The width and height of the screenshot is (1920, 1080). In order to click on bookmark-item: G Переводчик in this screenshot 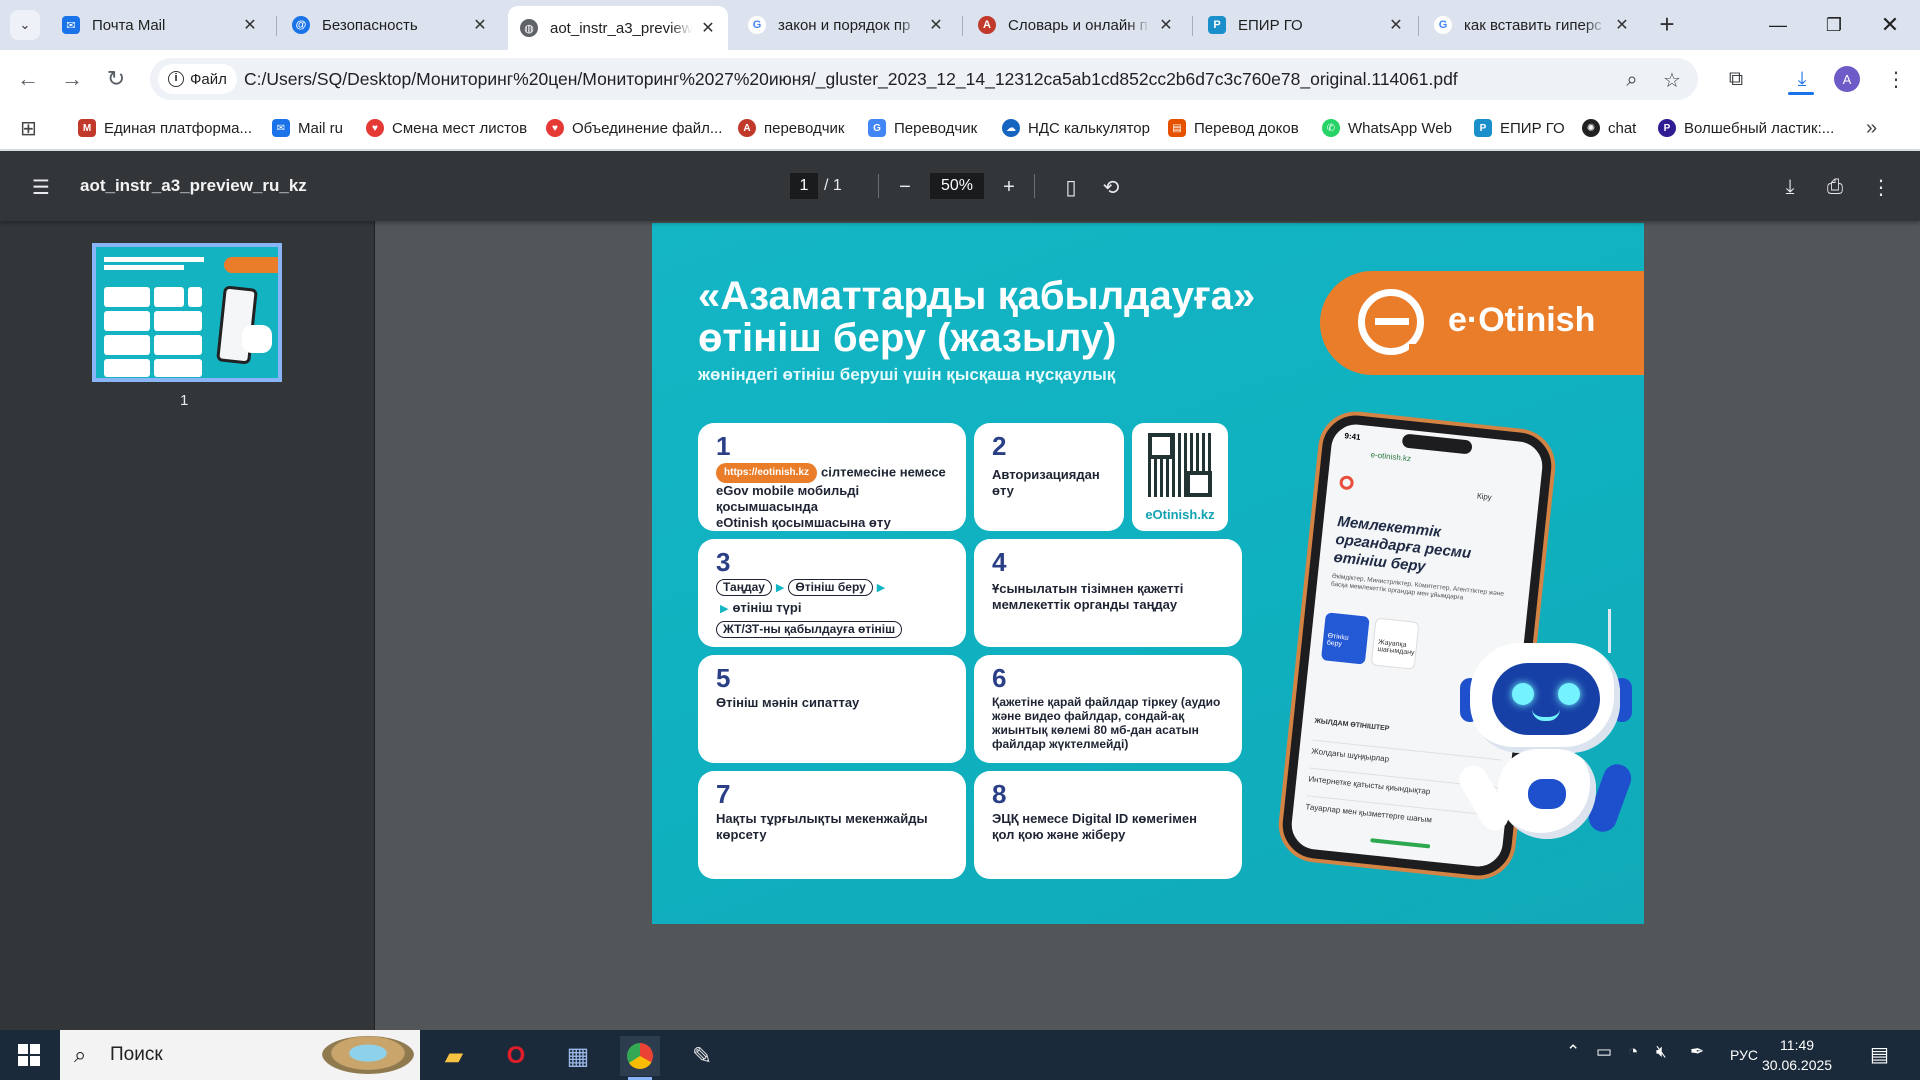, I will do `click(922, 128)`.